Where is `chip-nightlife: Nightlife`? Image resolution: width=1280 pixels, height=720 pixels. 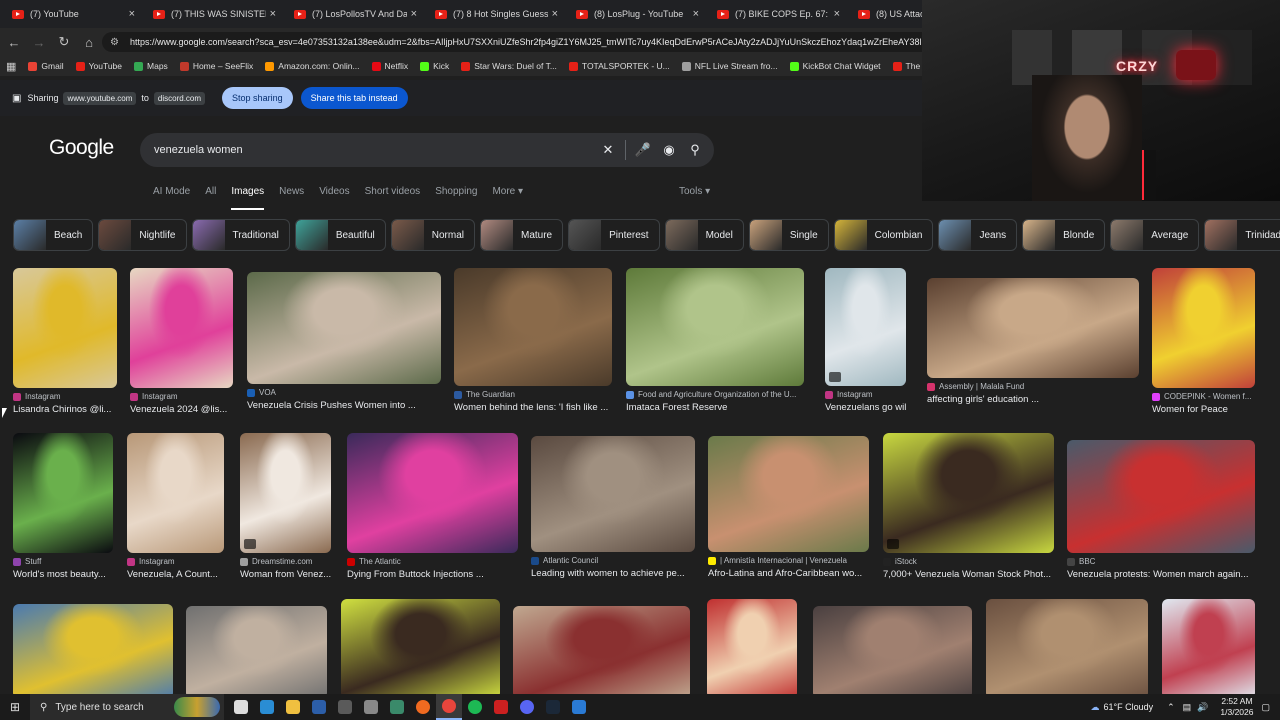
chip-nightlife: Nightlife is located at coordinates (142, 235).